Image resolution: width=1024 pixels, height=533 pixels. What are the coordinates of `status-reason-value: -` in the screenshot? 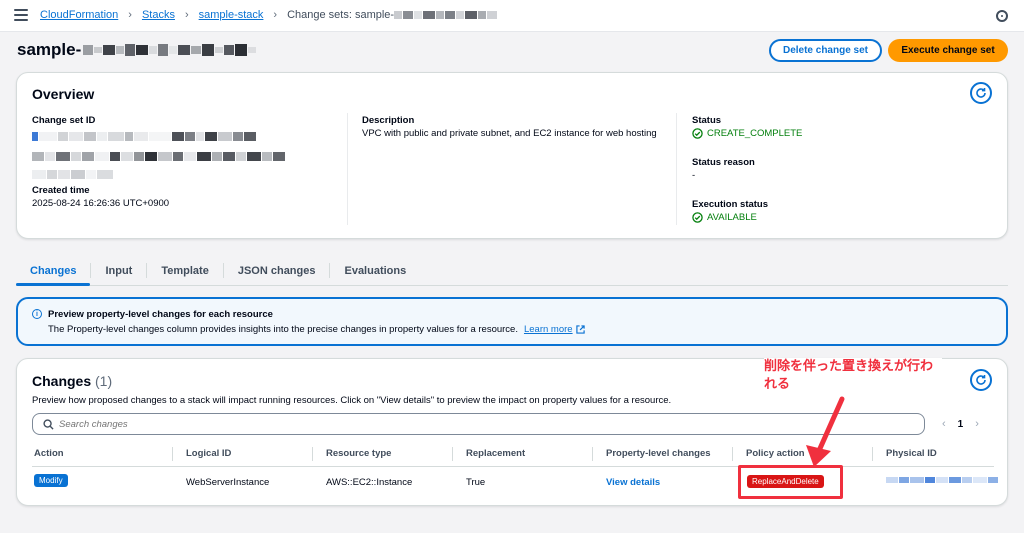 It's located at (694, 175).